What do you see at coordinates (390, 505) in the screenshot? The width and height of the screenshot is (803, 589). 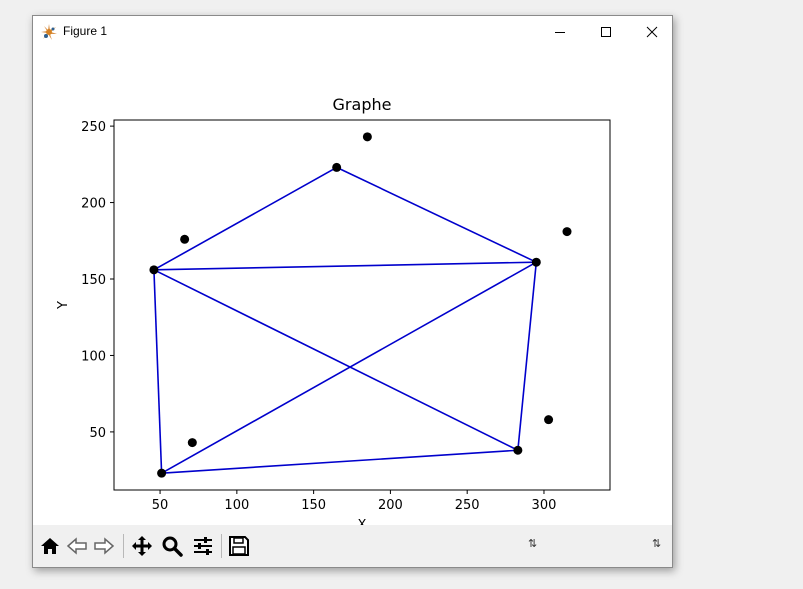 I see `x-tick-label: 200` at bounding box center [390, 505].